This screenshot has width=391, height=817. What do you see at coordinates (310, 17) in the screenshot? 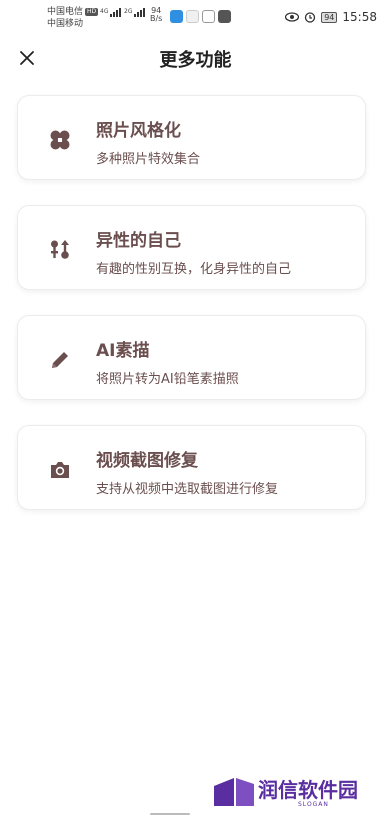
I see `alarm-icon` at bounding box center [310, 17].